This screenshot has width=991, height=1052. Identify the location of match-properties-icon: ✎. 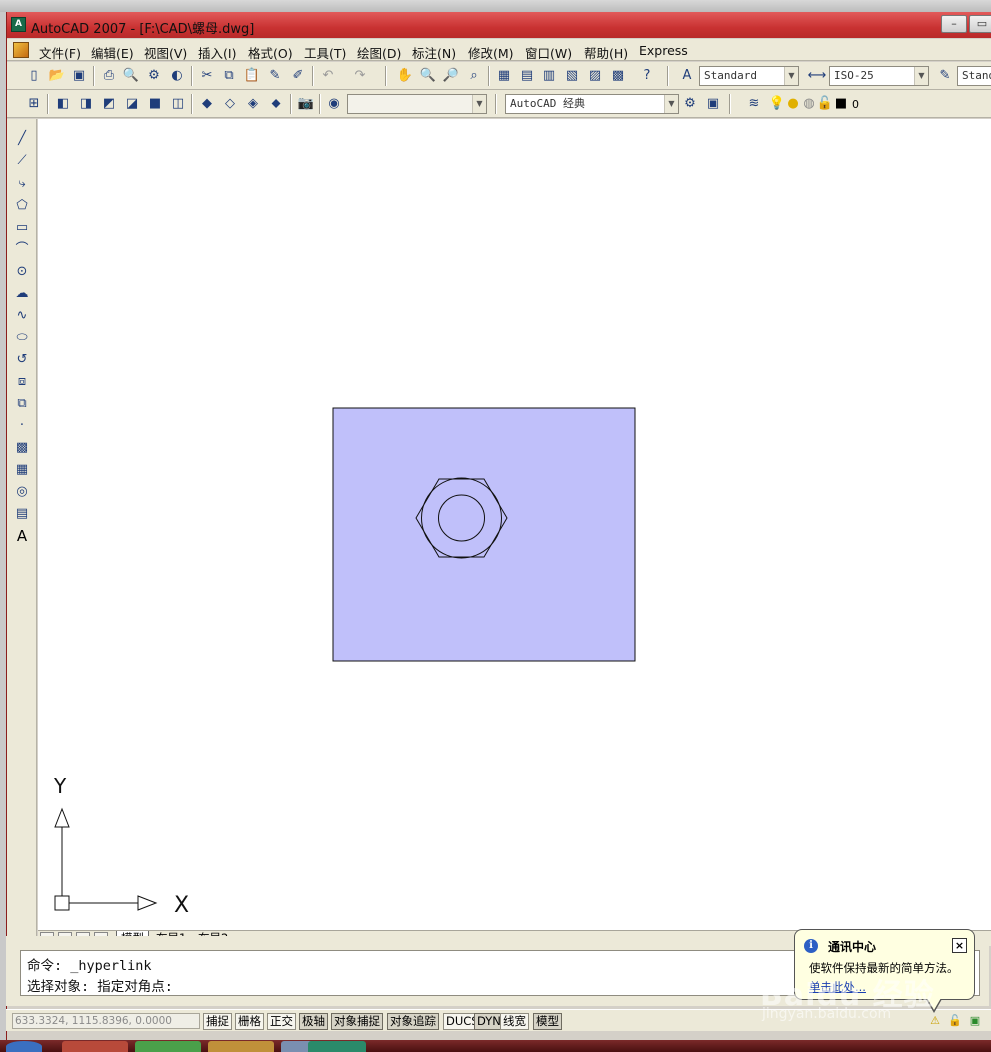
(275, 76).